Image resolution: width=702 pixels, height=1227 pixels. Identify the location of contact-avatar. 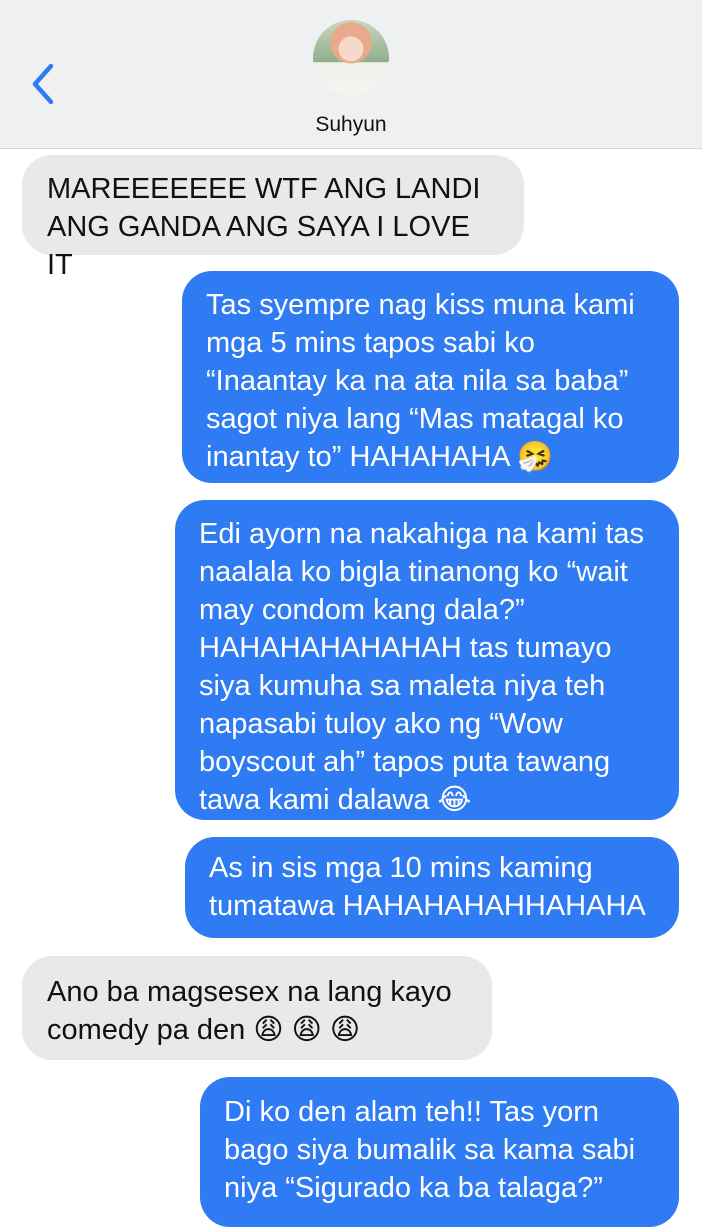
(351, 58).